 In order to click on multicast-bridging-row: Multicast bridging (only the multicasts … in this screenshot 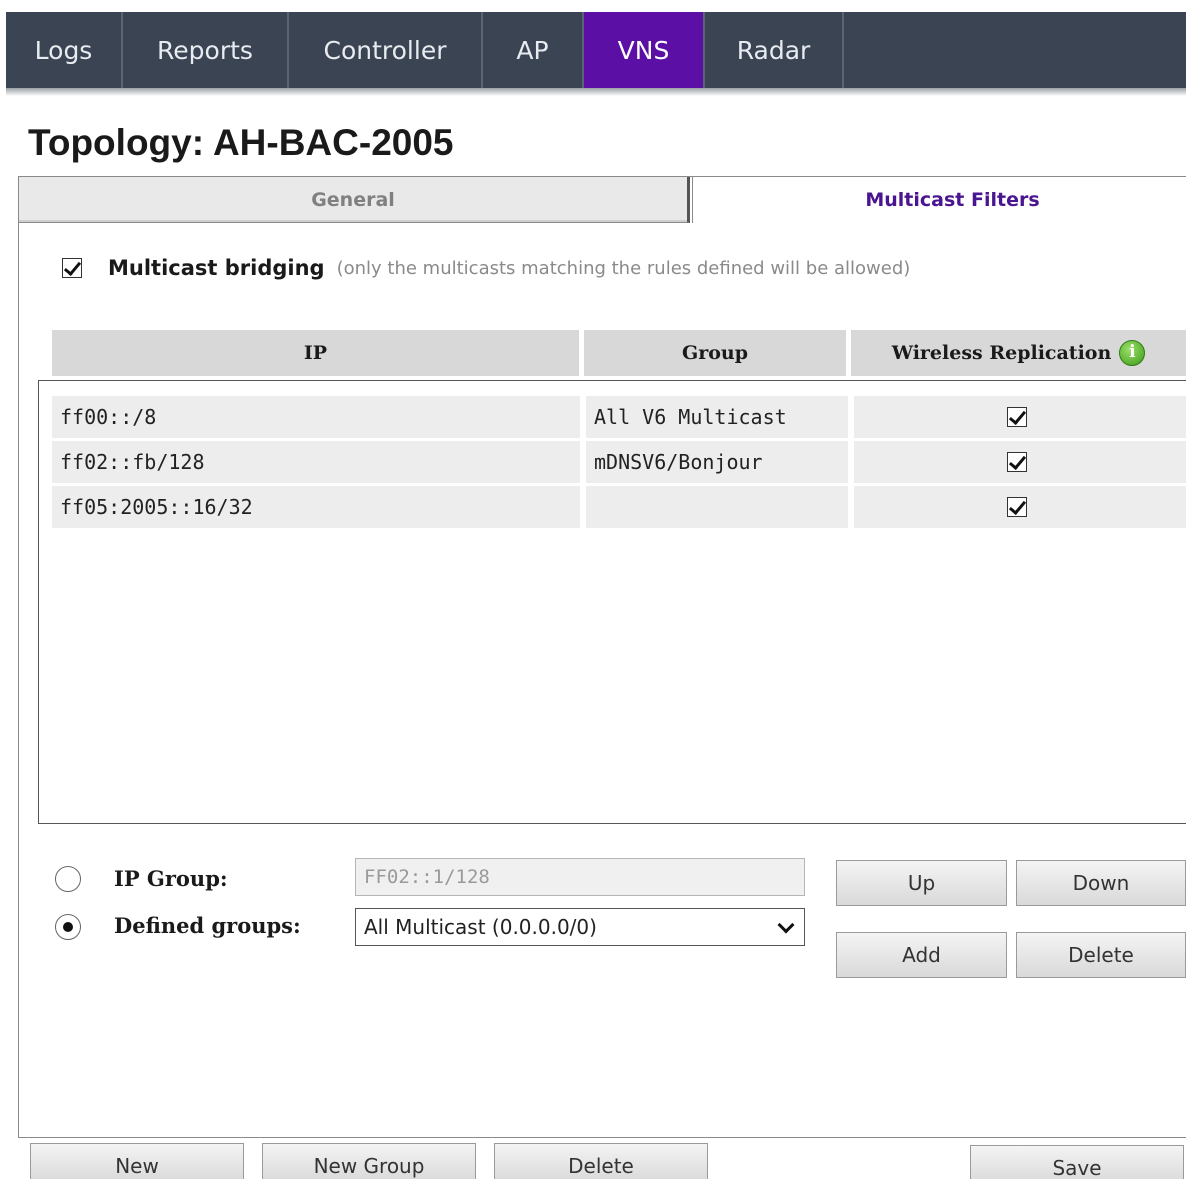, I will do `click(486, 268)`.